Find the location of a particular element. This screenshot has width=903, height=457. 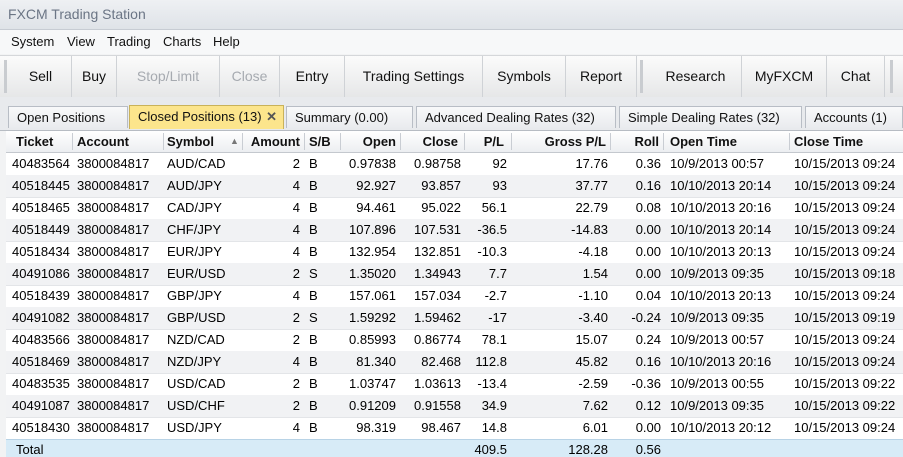

menu-charts: Charts is located at coordinates (182, 41).